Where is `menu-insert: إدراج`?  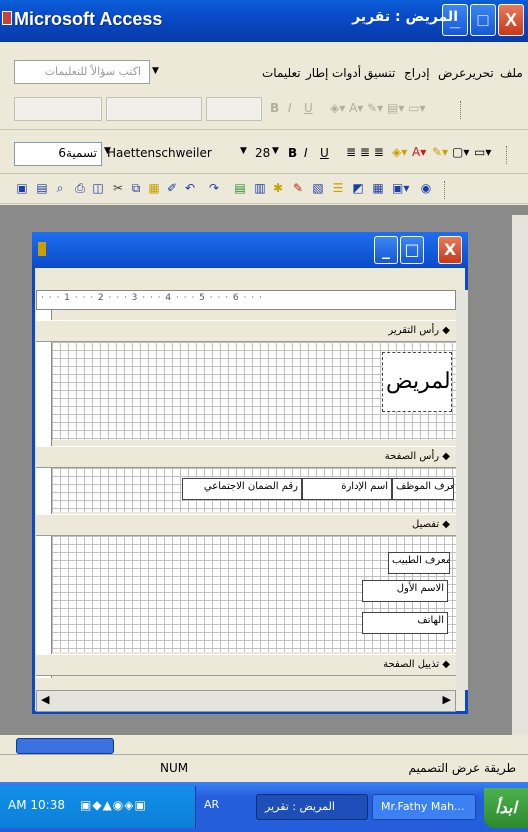 menu-insert: إدراج is located at coordinates (417, 73).